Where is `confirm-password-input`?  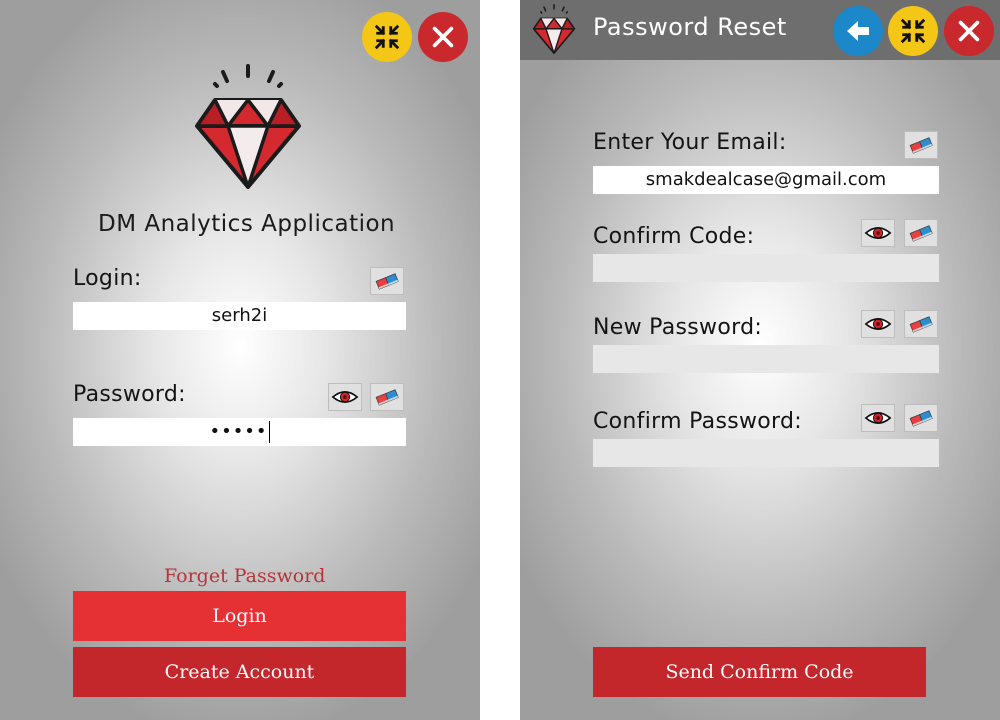 confirm-password-input is located at coordinates (766, 453).